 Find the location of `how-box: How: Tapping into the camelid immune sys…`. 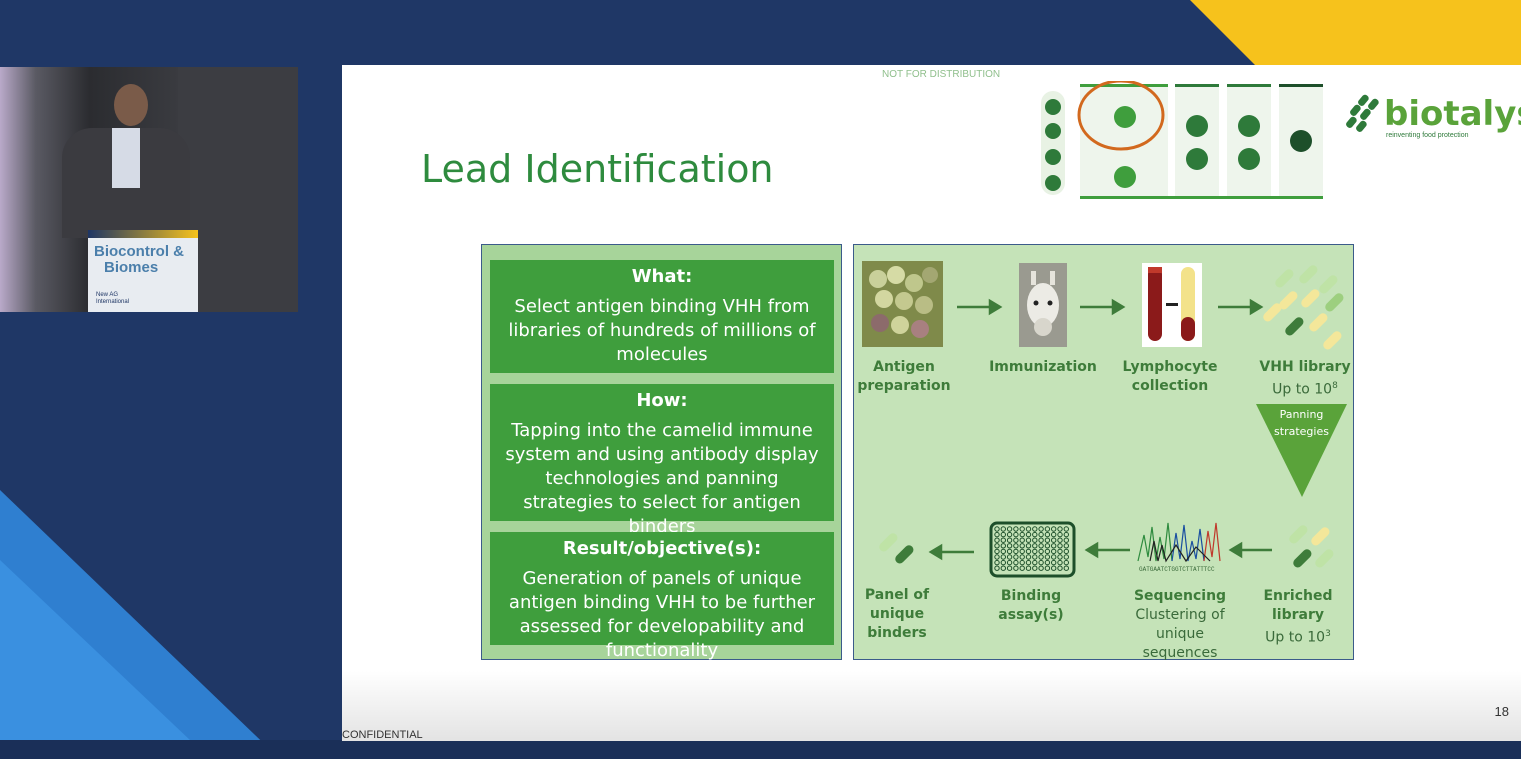

how-box: How: Tapping into the camelid immune sys… is located at coordinates (662, 460).